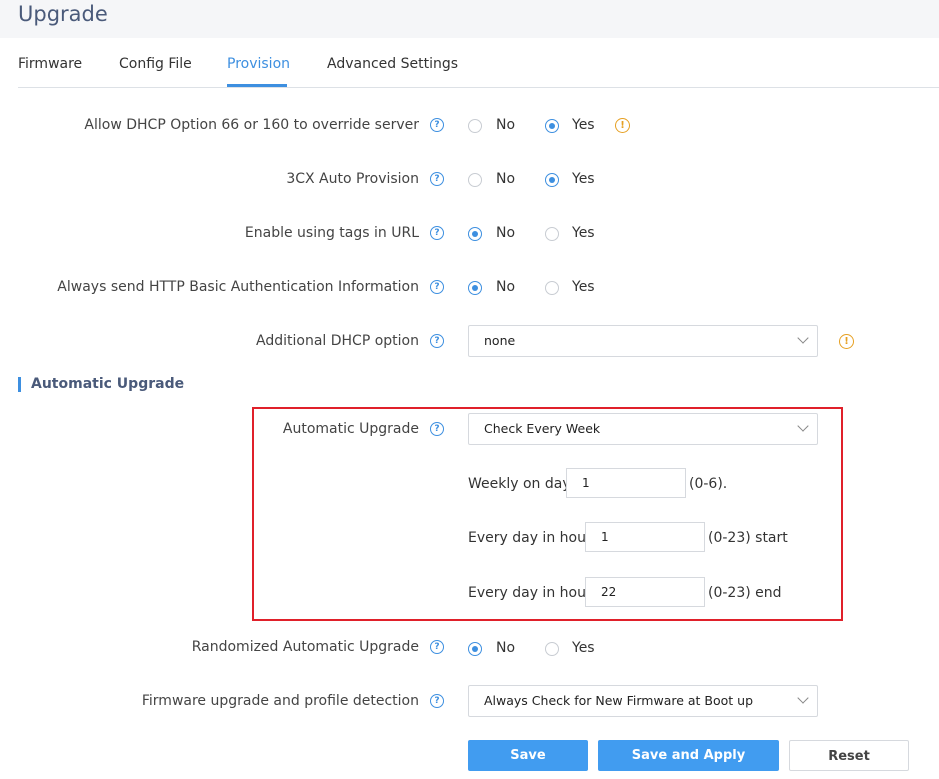  What do you see at coordinates (280, 701) in the screenshot?
I see `firmware-detection-label: Firmware upgrade and profile detection` at bounding box center [280, 701].